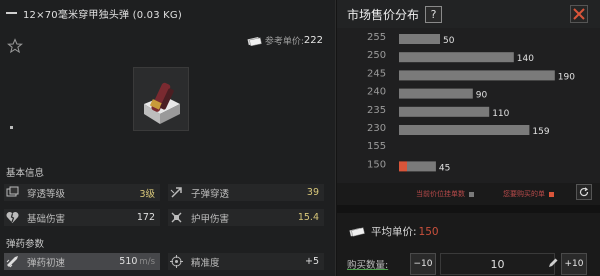 This screenshot has height=276, width=600. I want to click on bullet-dot, so click(11, 127).